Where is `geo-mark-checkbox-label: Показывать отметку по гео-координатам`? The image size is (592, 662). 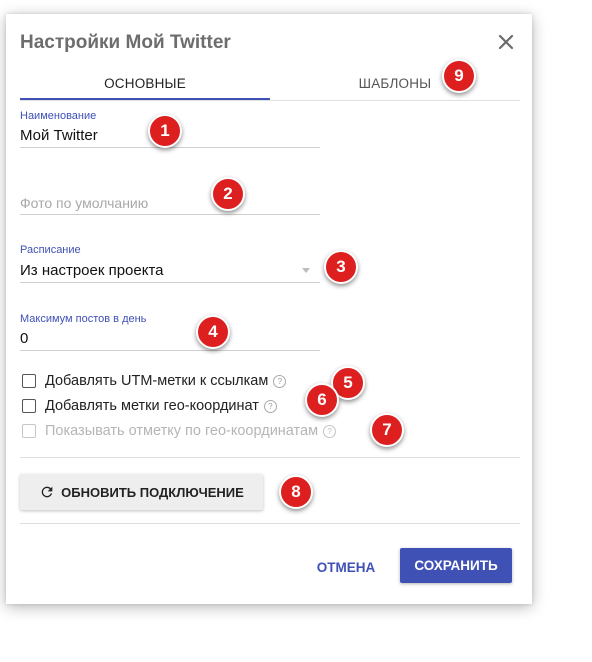
geo-mark-checkbox-label: Показывать отметку по гео-координатам is located at coordinates (182, 431).